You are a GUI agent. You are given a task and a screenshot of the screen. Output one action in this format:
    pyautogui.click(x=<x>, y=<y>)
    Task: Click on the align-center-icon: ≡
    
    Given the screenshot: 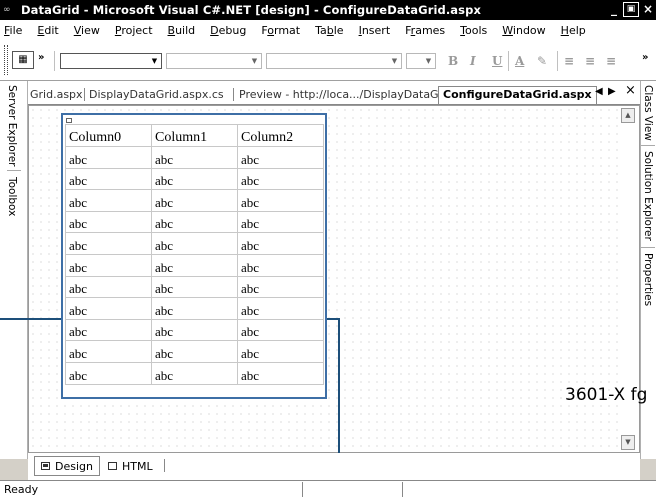 What is the action you would take?
    pyautogui.click(x=590, y=61)
    